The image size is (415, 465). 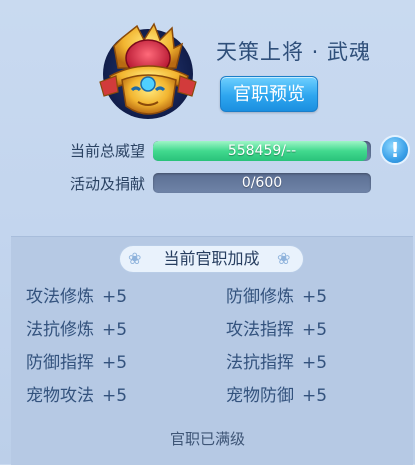 What do you see at coordinates (148, 70) in the screenshot?
I see `rank-emblem-icon` at bounding box center [148, 70].